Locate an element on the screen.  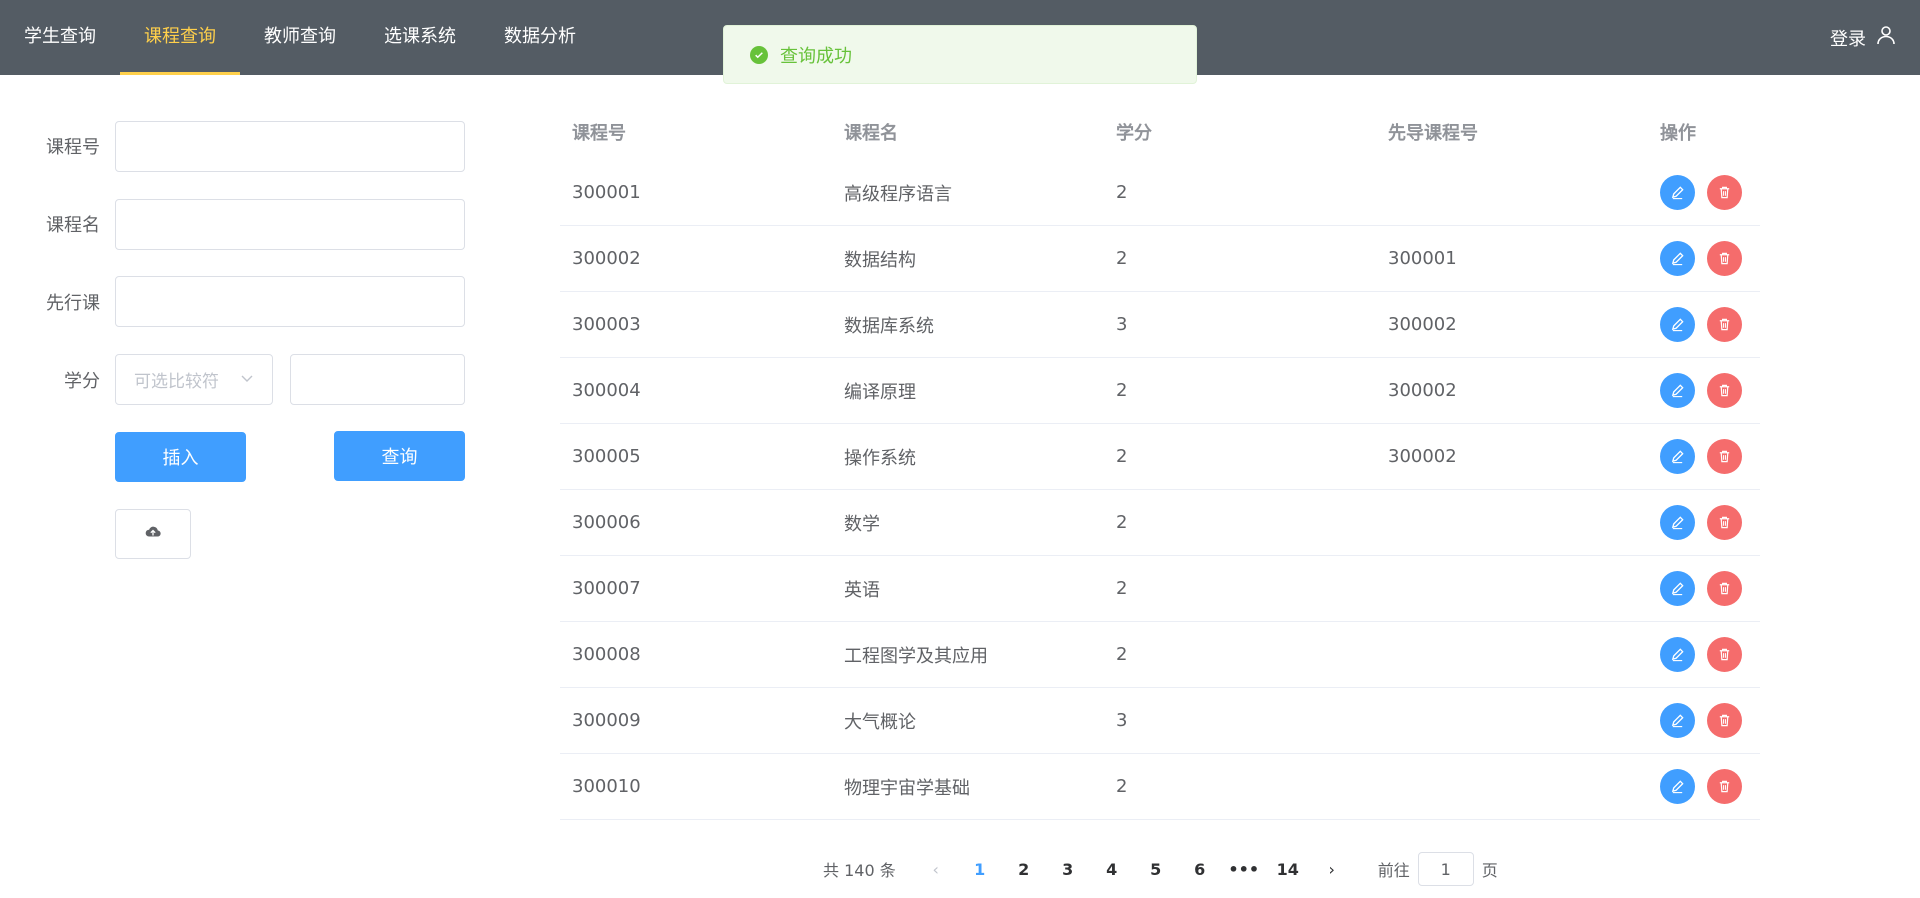
credit-compare-select: 可选比较符 is located at coordinates (194, 379).